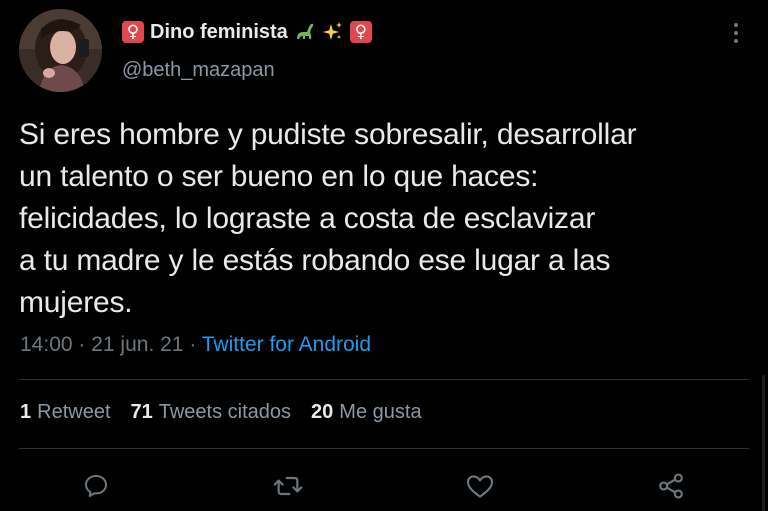 Image resolution: width=768 pixels, height=511 pixels. I want to click on like-button, so click(480, 486).